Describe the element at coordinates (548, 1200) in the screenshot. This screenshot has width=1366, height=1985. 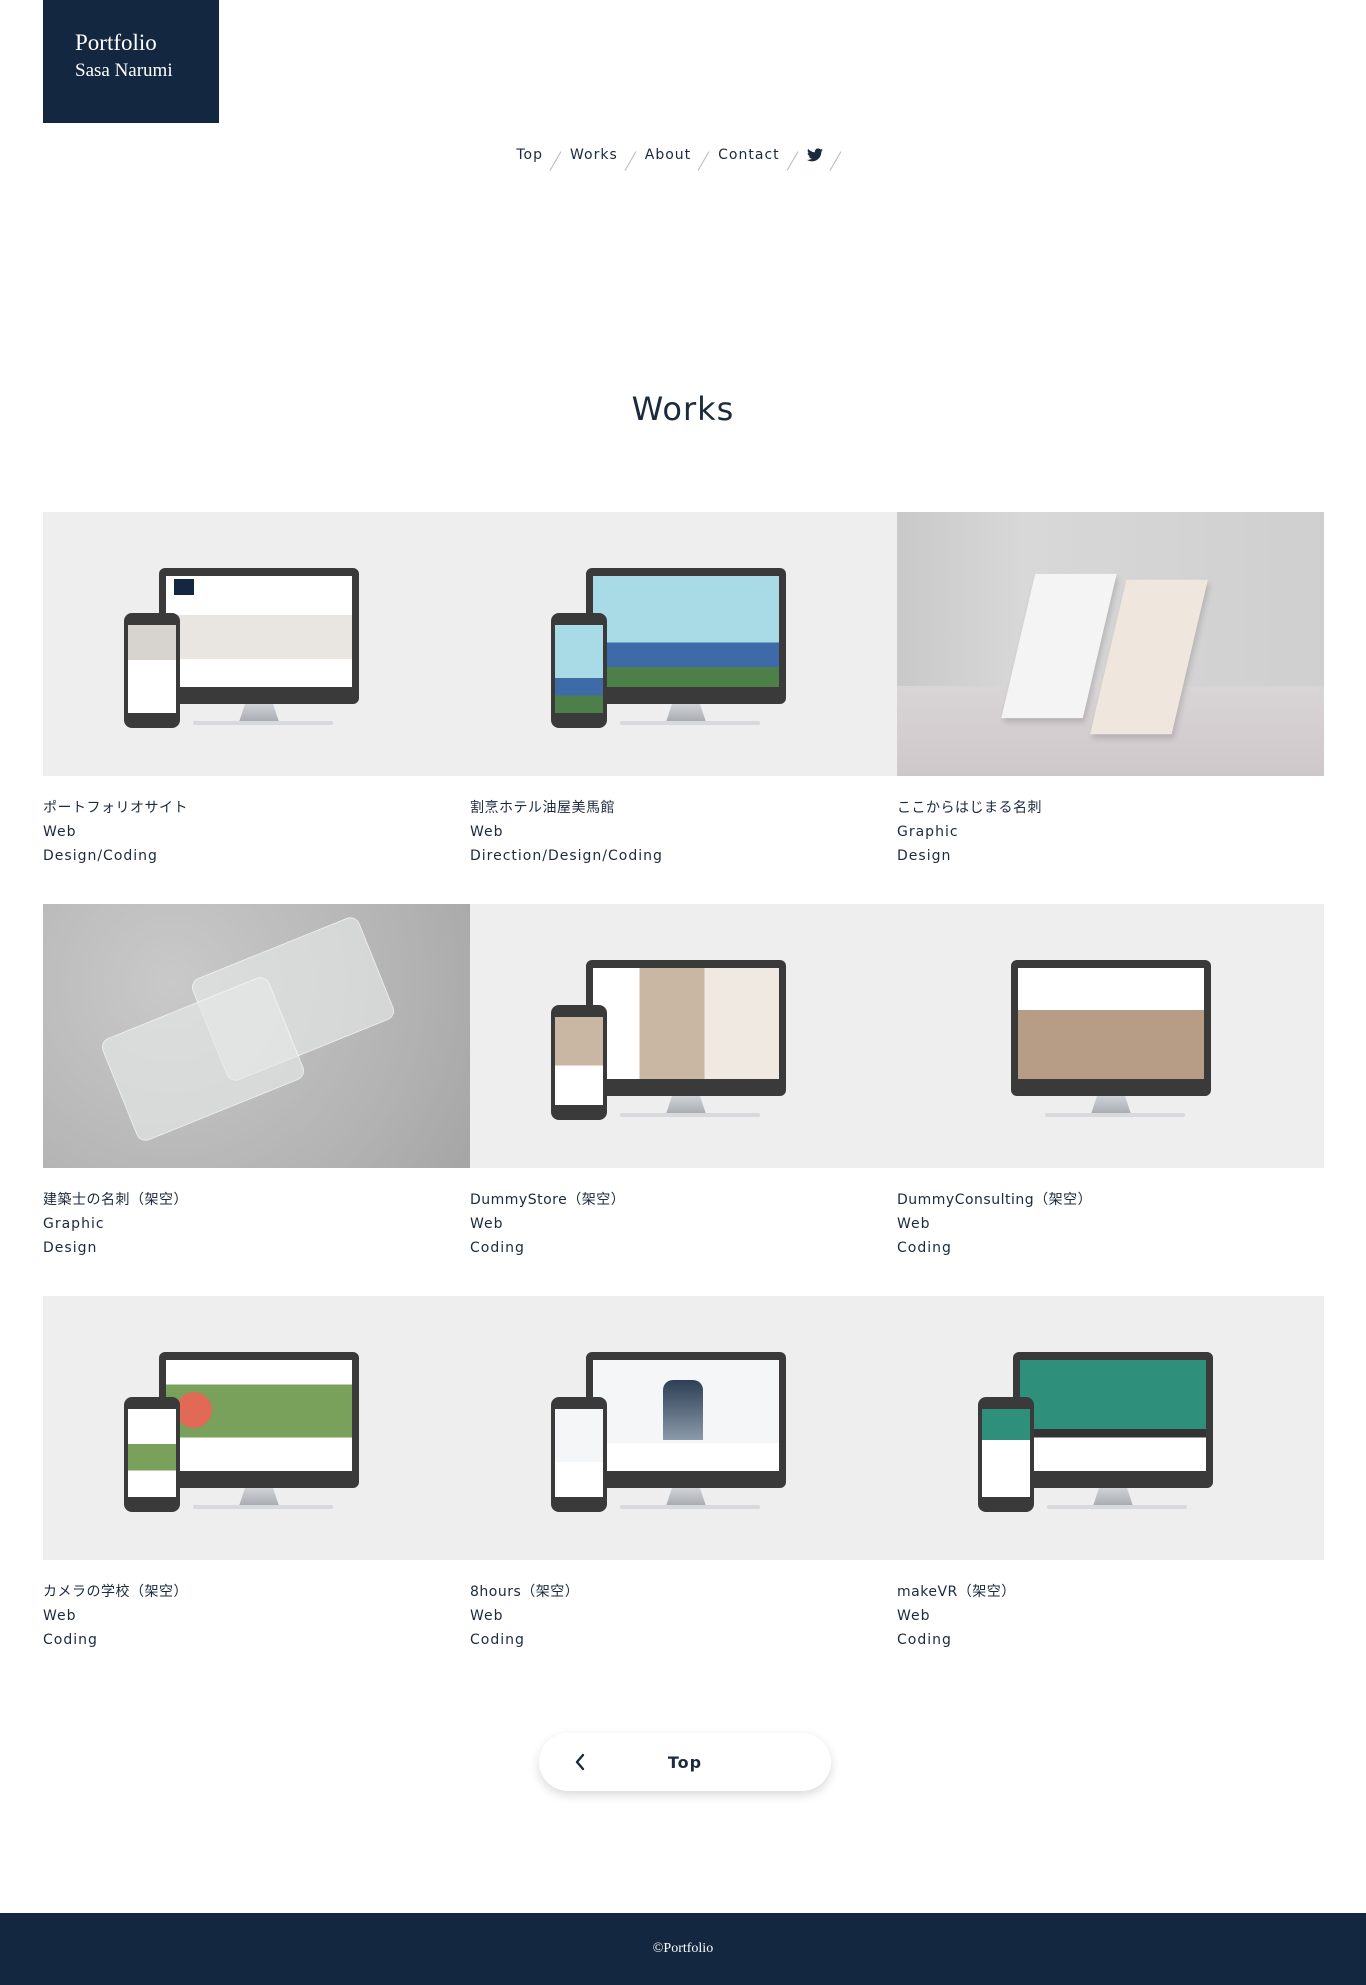
I see `work-title: DummyStore（架空）` at that location.